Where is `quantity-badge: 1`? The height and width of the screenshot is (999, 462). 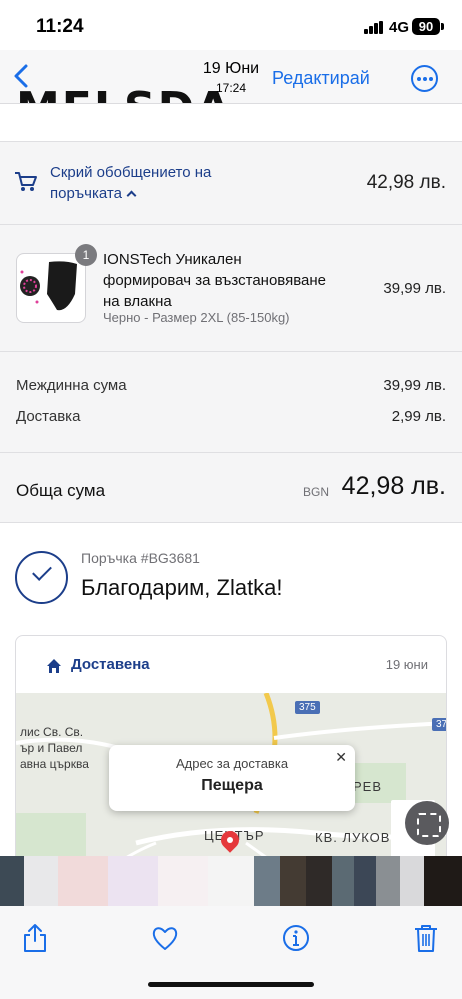
quantity-badge: 1 is located at coordinates (86, 255).